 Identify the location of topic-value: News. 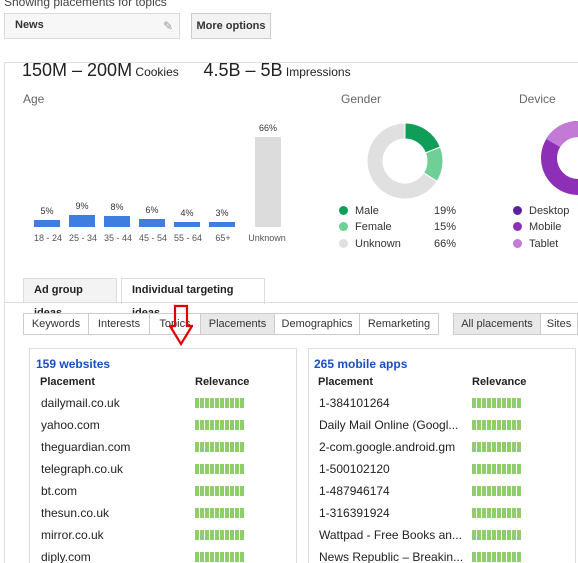
(29, 25).